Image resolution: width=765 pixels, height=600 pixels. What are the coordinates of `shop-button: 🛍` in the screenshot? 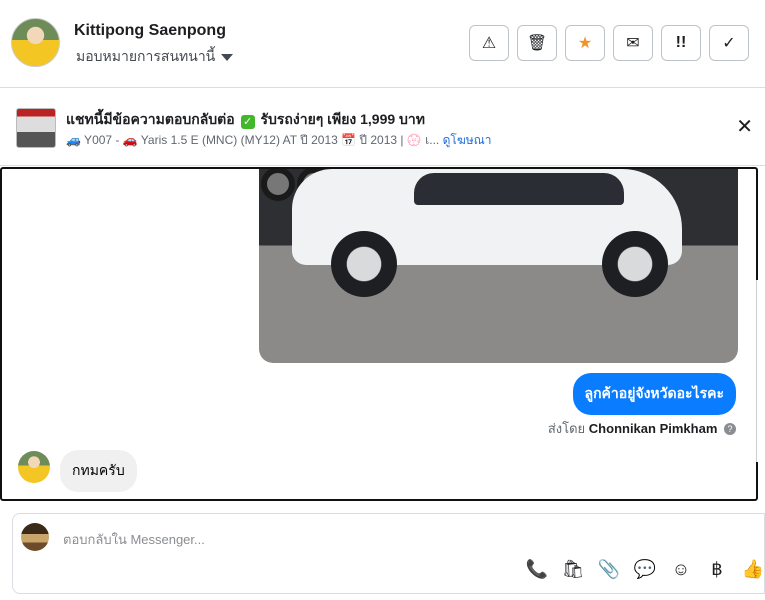 It's located at (573, 569).